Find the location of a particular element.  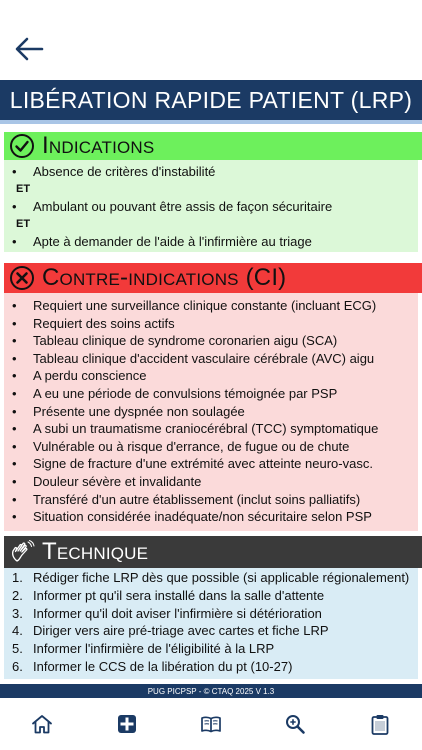

medical-cross-icon is located at coordinates (126, 724).